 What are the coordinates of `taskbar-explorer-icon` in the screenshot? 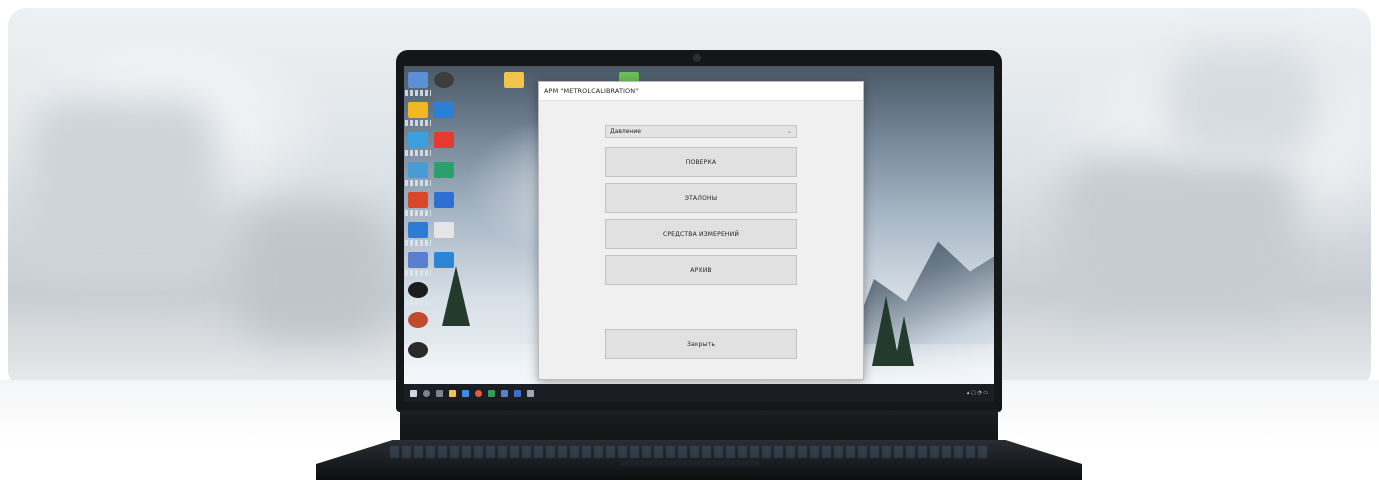 It's located at (452, 393).